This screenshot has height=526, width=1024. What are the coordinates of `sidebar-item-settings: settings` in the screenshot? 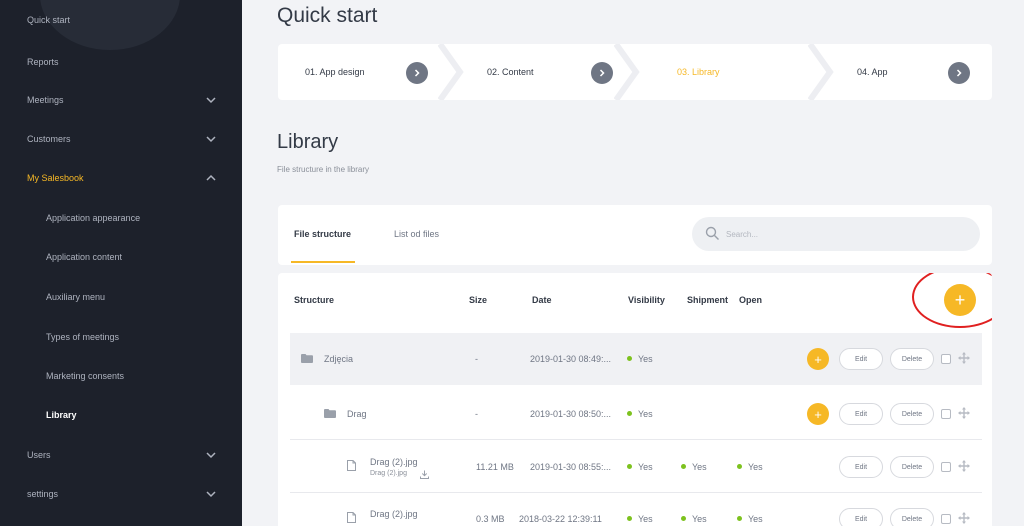 It's located at (121, 494).